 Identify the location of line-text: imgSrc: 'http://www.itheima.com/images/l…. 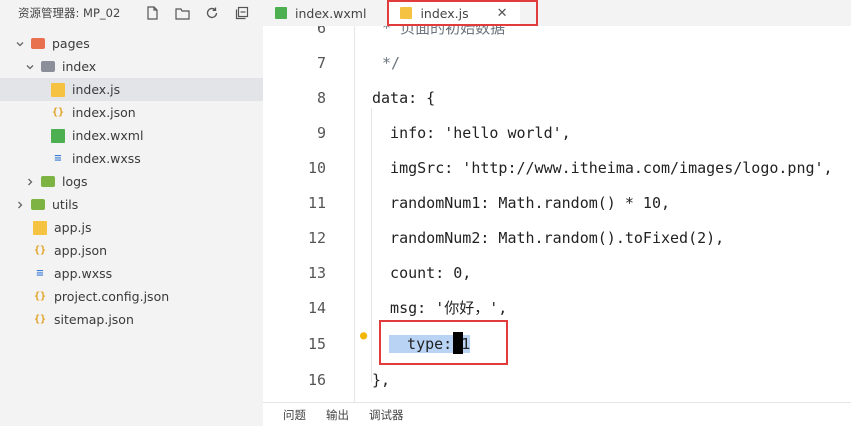
(602, 167).